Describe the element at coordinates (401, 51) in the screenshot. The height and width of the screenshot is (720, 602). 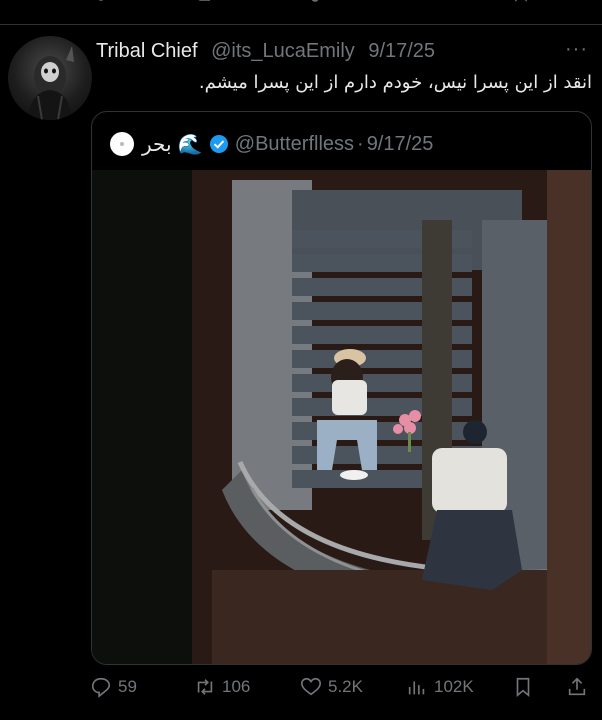
I see `tweet-date: 9/17/25` at that location.